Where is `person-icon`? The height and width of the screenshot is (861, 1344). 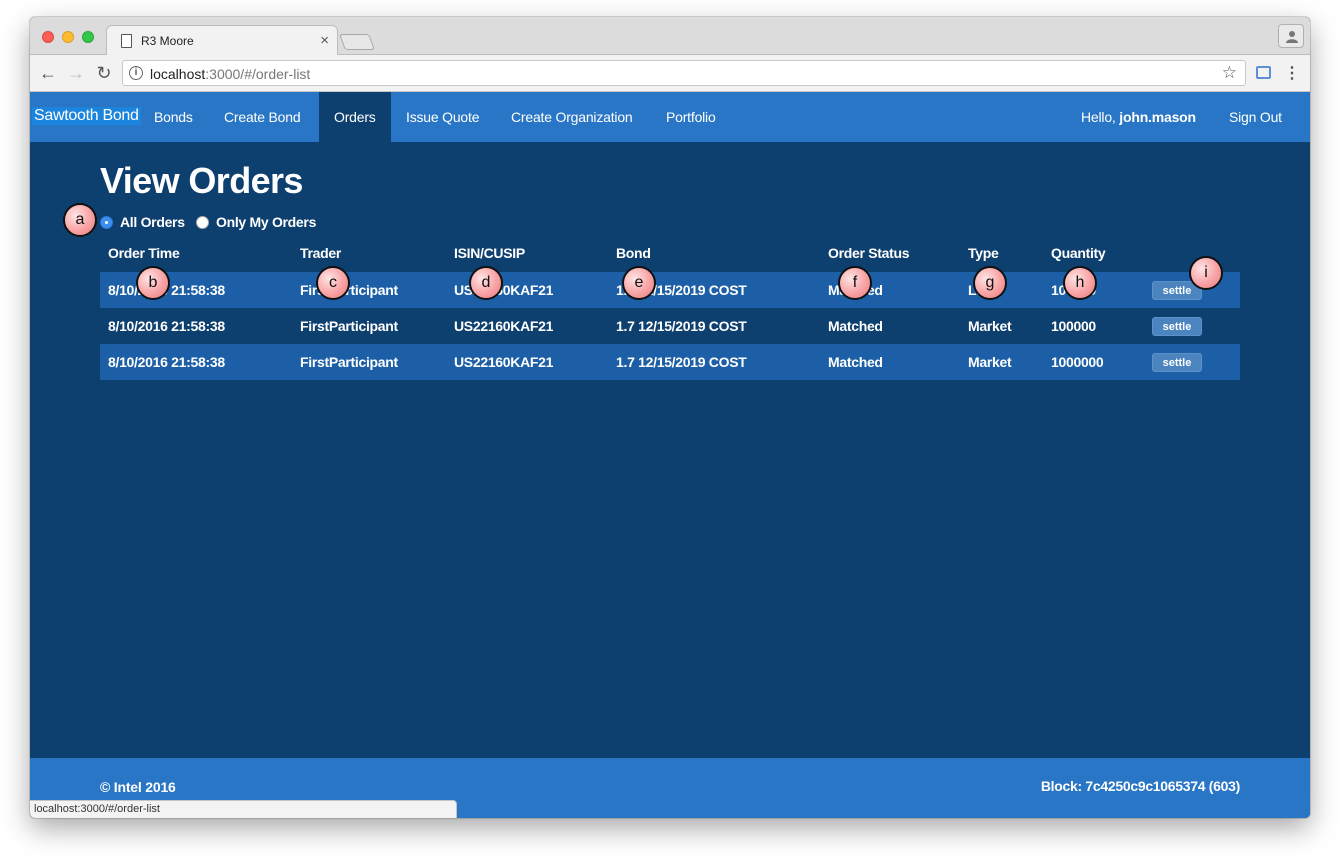 person-icon is located at coordinates (1292, 37).